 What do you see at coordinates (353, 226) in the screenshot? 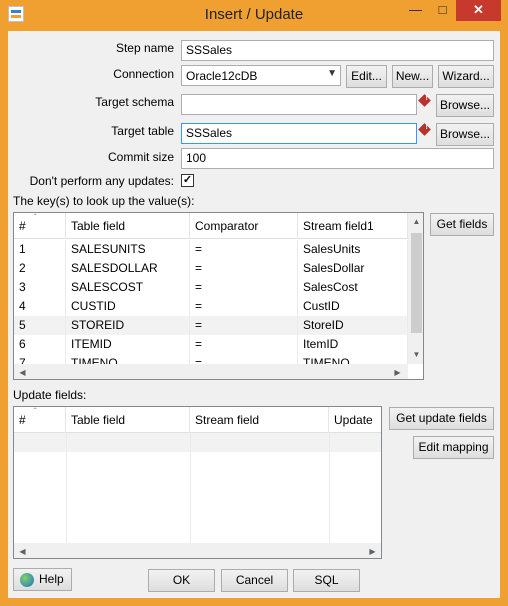
I see `column-header: Stream field1` at bounding box center [353, 226].